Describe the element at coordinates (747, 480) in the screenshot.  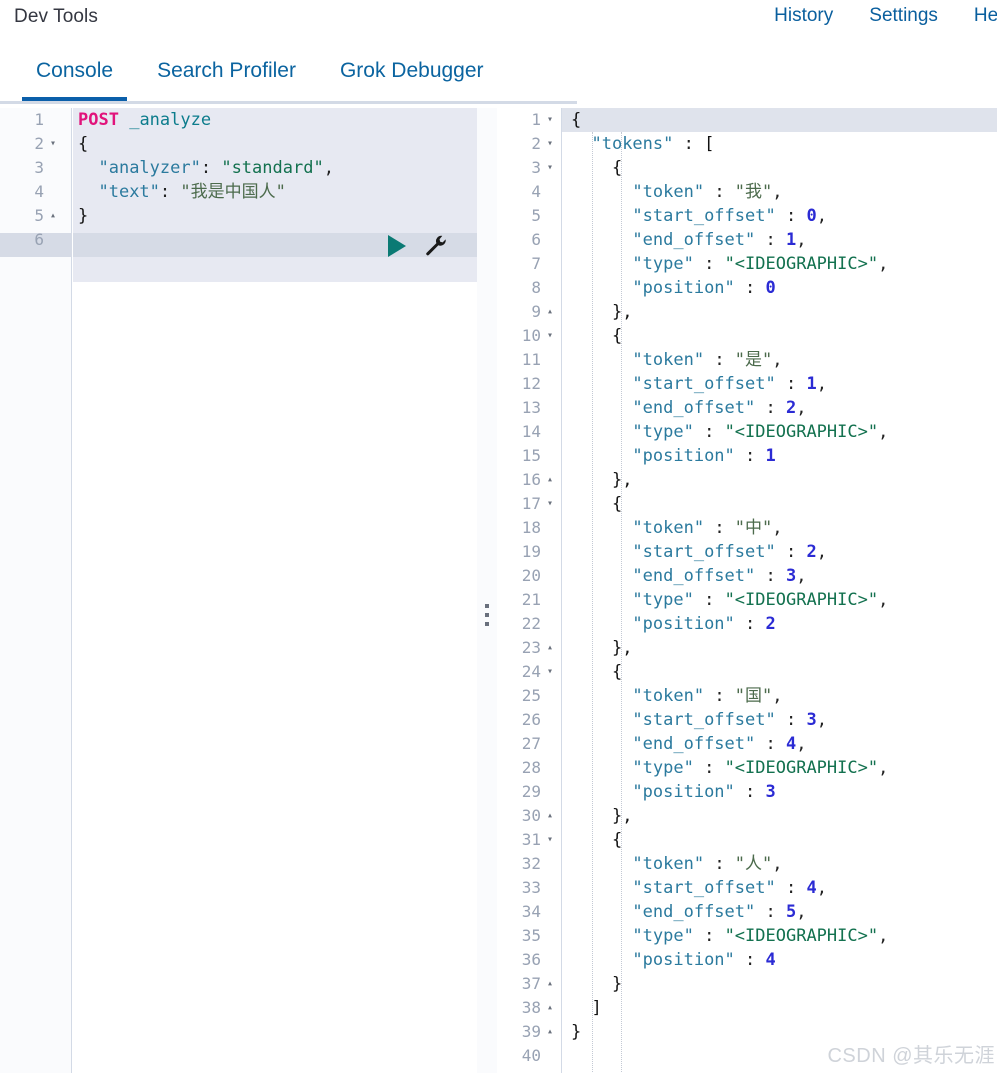
I see `code-line: 16 ▴ },` at that location.